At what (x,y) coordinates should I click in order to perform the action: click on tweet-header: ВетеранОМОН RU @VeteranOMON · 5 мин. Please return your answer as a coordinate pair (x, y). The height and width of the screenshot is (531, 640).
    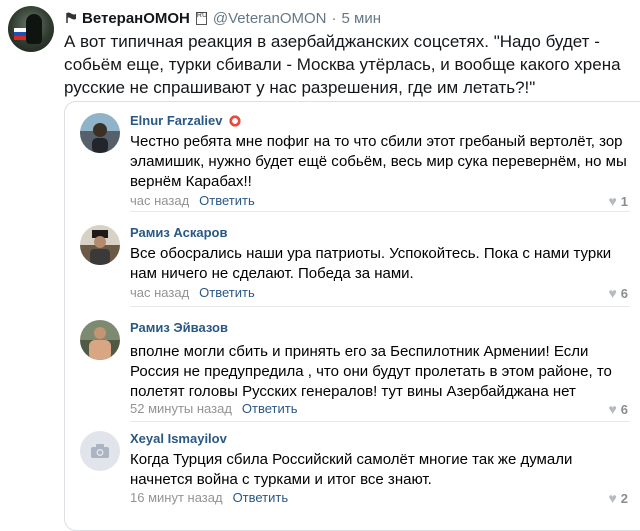
    Looking at the image, I should click on (222, 18).